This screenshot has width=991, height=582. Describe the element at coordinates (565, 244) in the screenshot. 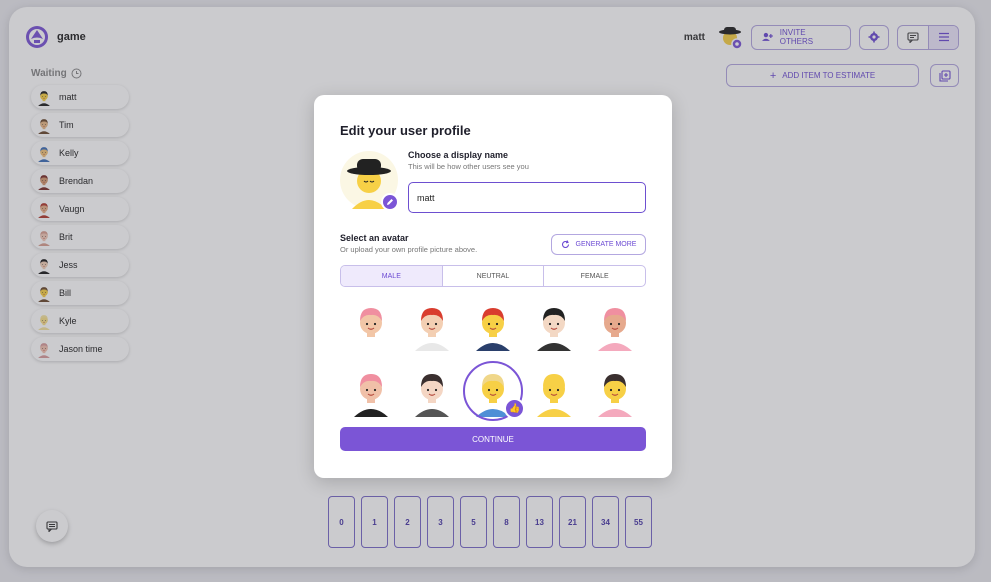

I see `refresh-icon` at that location.